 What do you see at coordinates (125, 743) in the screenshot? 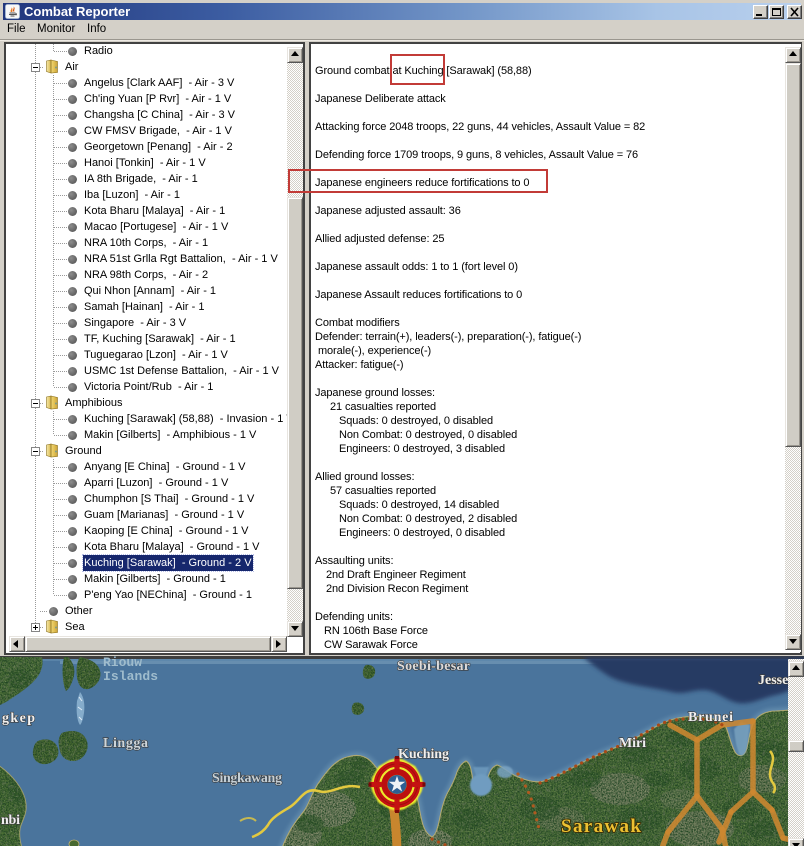
I see `svg-text: Lingga` at bounding box center [125, 743].